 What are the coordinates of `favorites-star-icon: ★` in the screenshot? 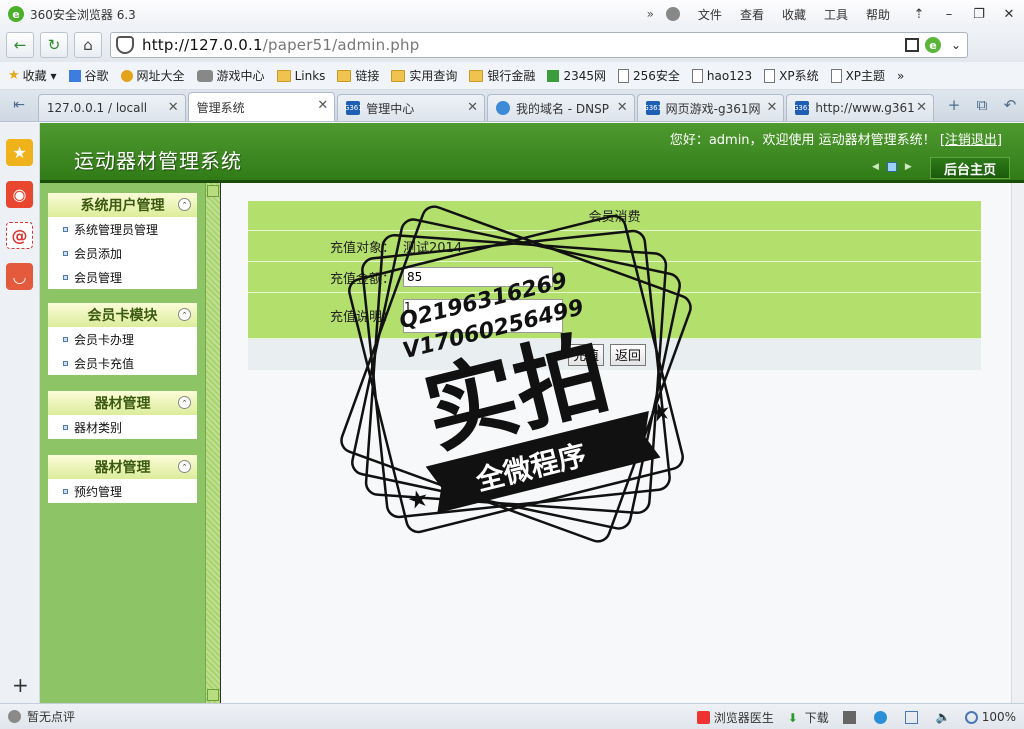 It's located at (19, 152).